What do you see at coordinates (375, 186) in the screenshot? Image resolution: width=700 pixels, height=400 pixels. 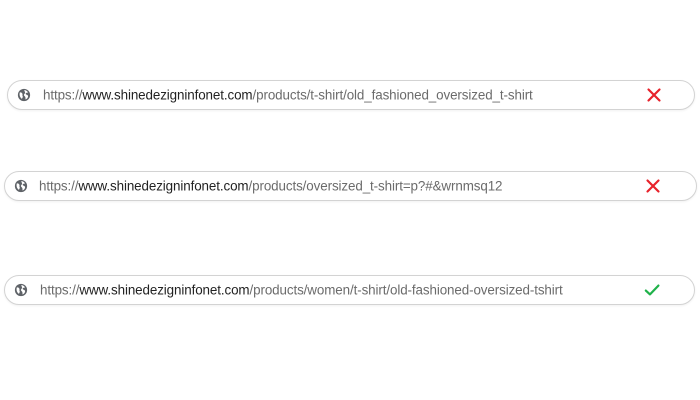 I see `url-path: /products/oversized_t-shirt=p?#&wrnmsq12` at bounding box center [375, 186].